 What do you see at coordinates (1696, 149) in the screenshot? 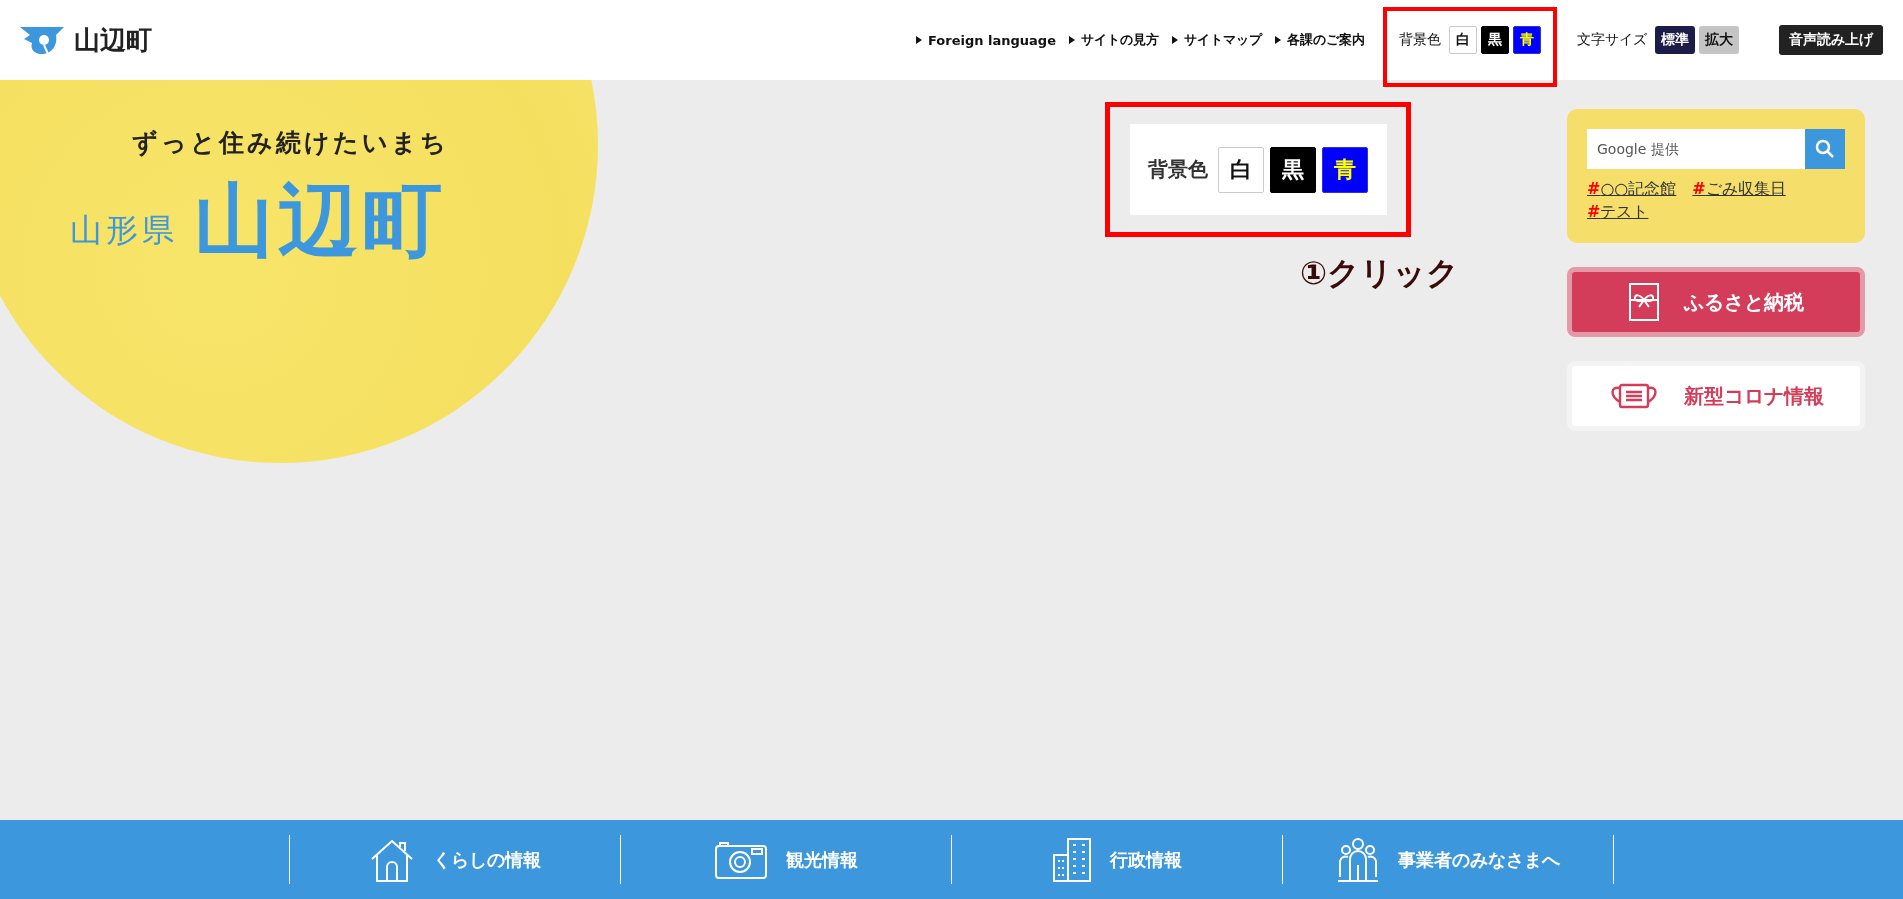
I see `search-field: Google 提供` at bounding box center [1696, 149].